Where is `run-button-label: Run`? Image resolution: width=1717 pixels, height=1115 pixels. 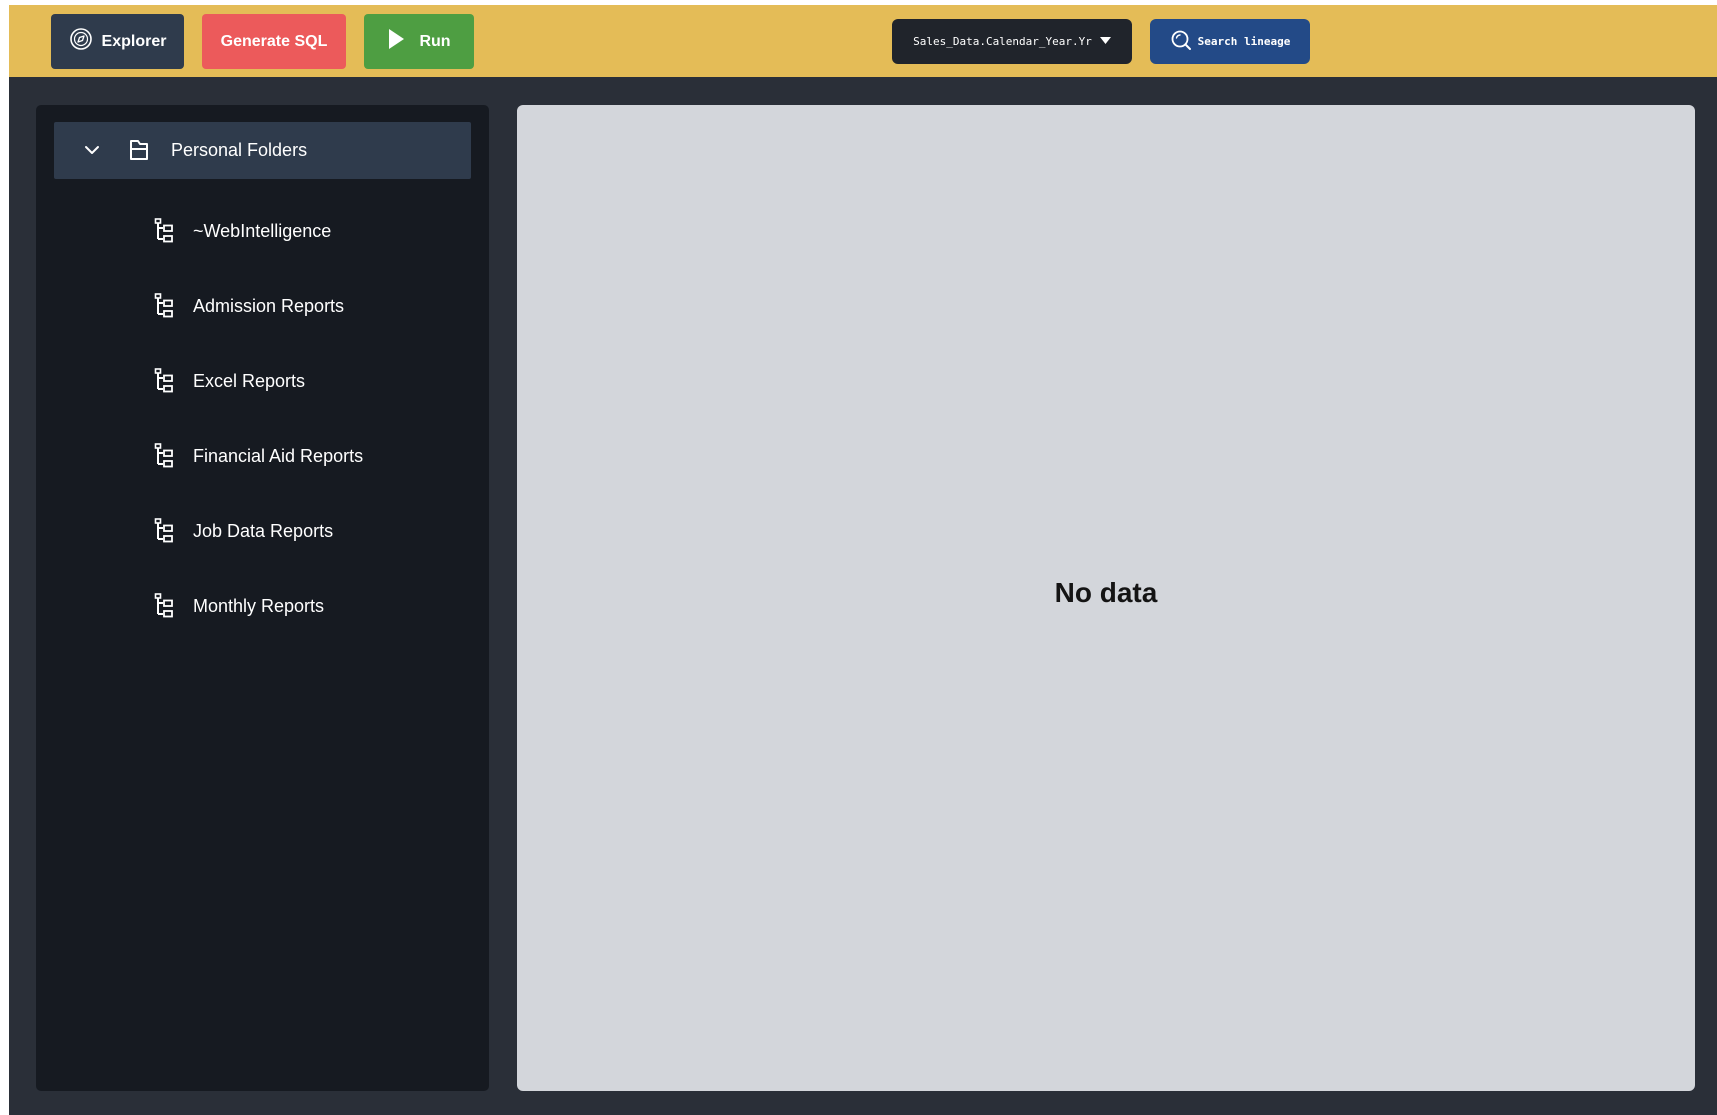
run-button-label: Run is located at coordinates (435, 41).